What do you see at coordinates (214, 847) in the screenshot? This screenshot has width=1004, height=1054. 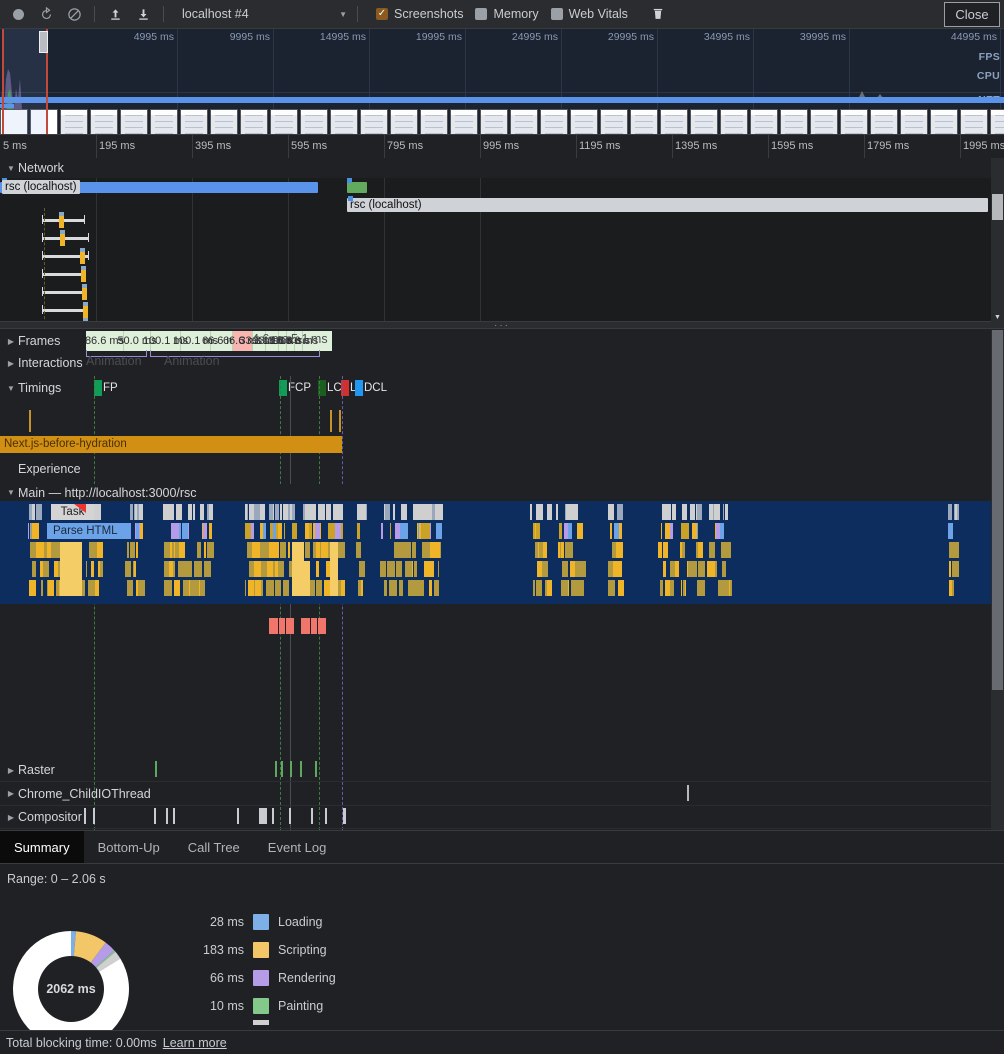 I see `tab-call-tree: Call Tree` at bounding box center [214, 847].